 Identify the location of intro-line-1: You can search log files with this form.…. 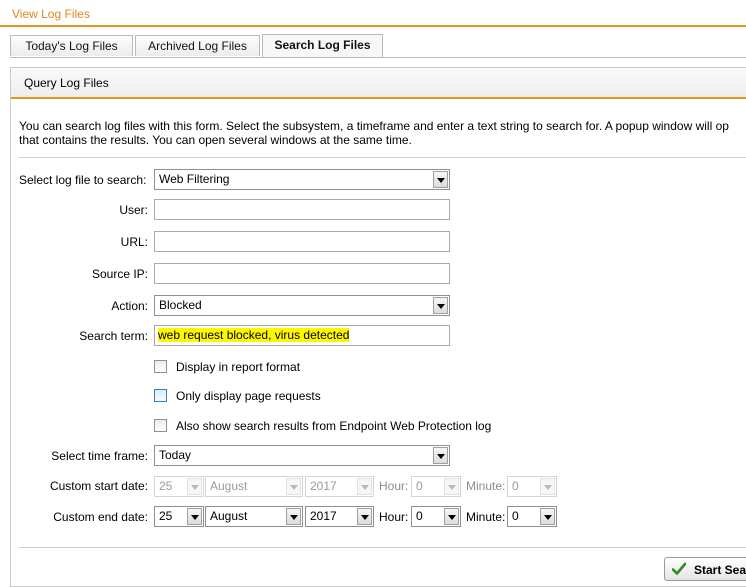
(374, 126).